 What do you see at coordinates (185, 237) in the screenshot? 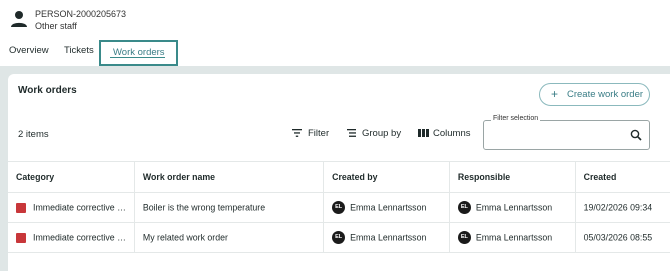
I see `work-order-name: My related work order` at bounding box center [185, 237].